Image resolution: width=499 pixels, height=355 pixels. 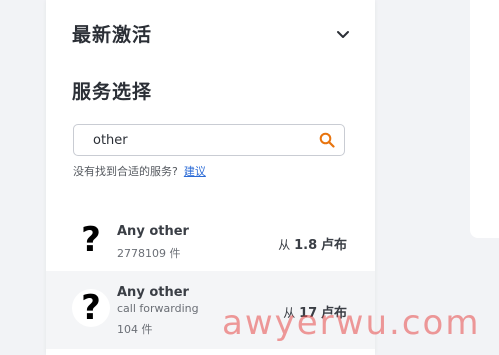 What do you see at coordinates (149, 253) in the screenshot?
I see `service-count: 2778109 件` at bounding box center [149, 253].